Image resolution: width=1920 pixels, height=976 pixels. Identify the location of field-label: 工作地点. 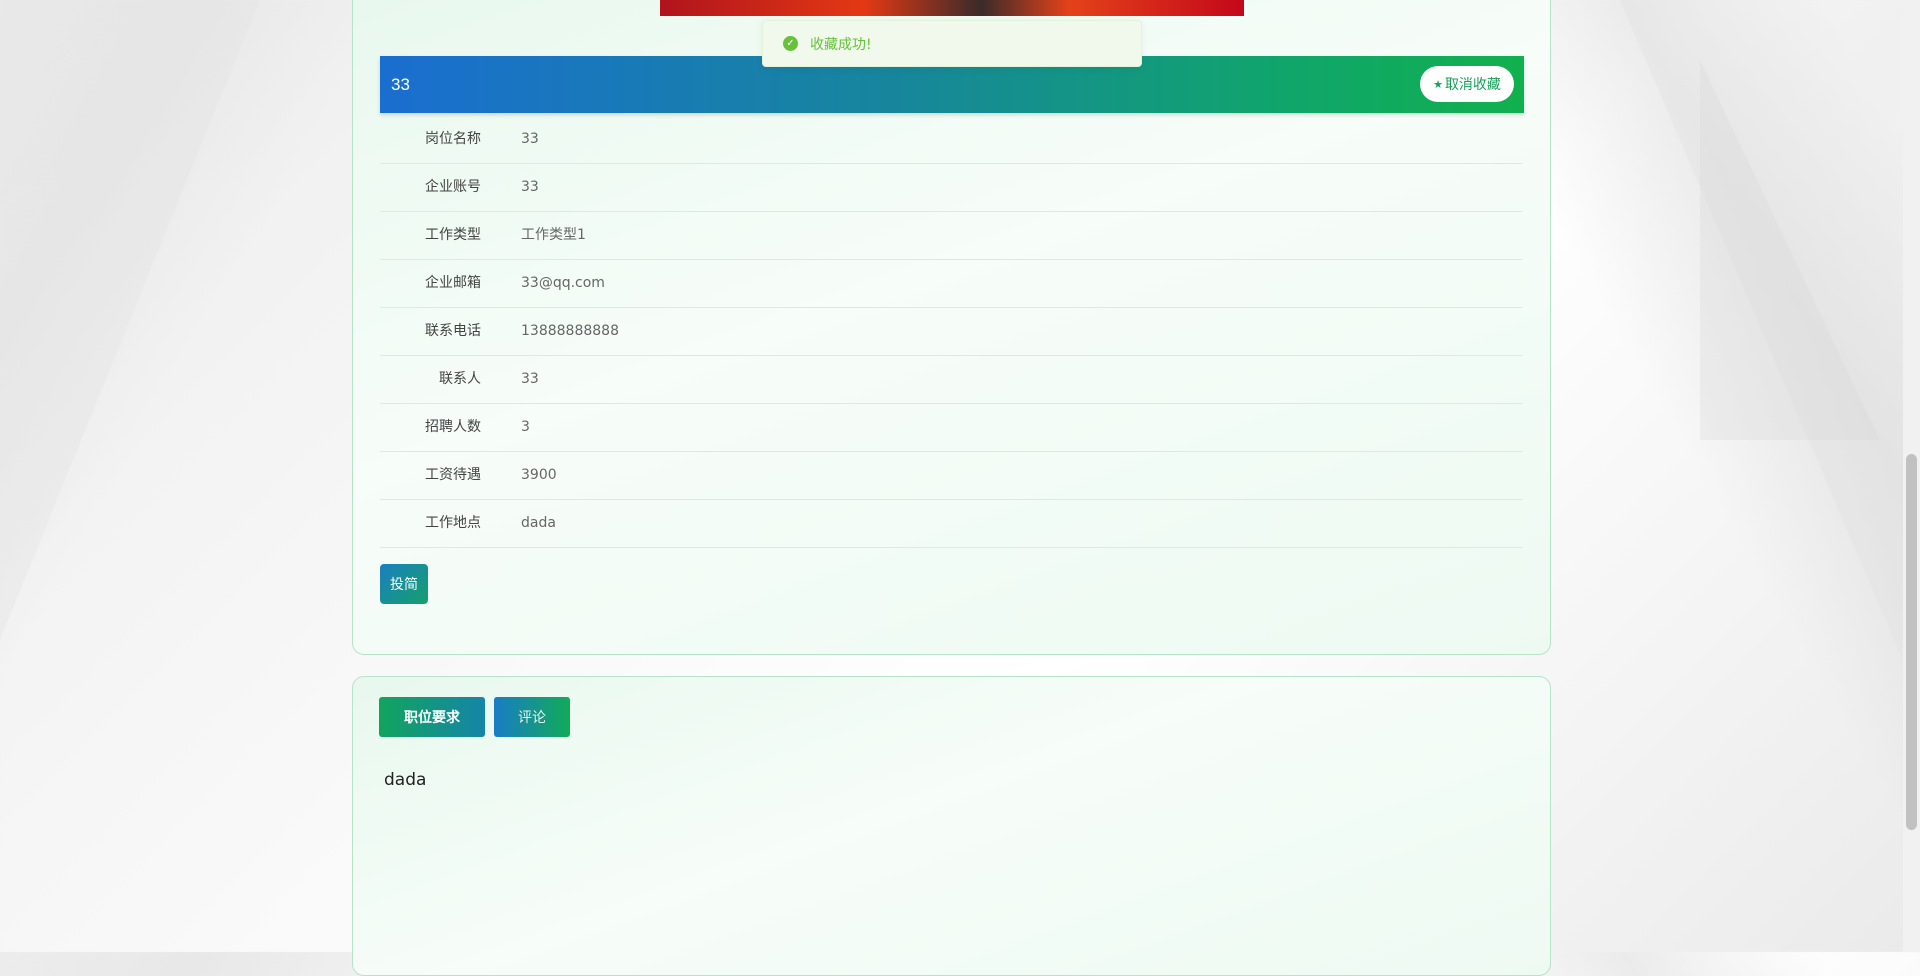
(453, 523).